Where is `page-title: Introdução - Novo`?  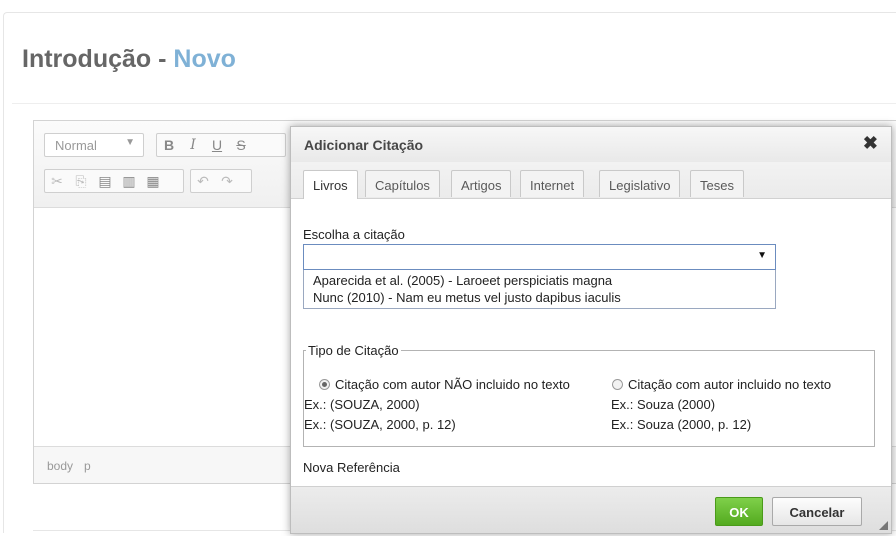 page-title: Introdução - Novo is located at coordinates (129, 59).